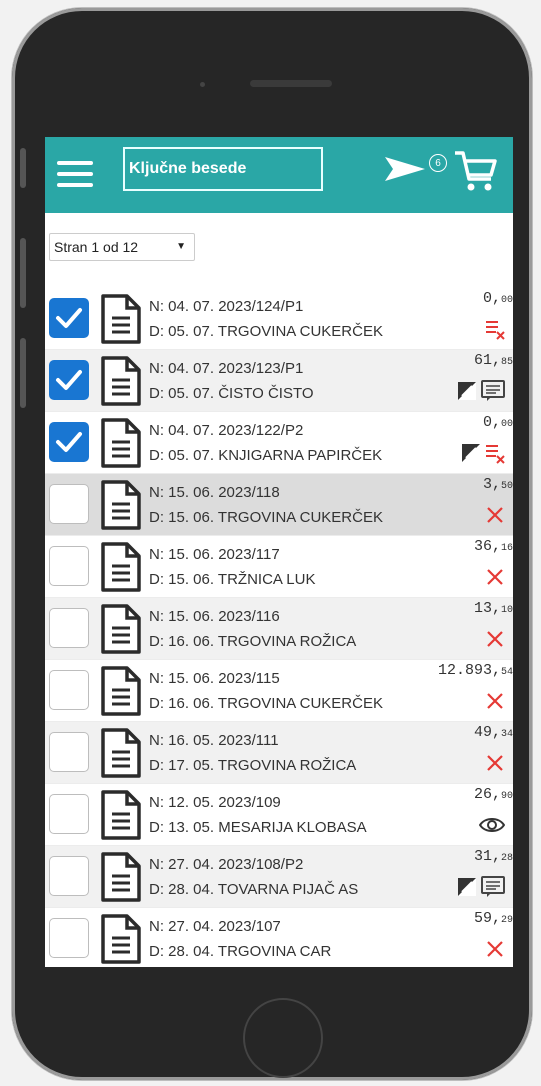  What do you see at coordinates (122, 247) in the screenshot?
I see `page-select: Stran 1 od 12 ▼` at bounding box center [122, 247].